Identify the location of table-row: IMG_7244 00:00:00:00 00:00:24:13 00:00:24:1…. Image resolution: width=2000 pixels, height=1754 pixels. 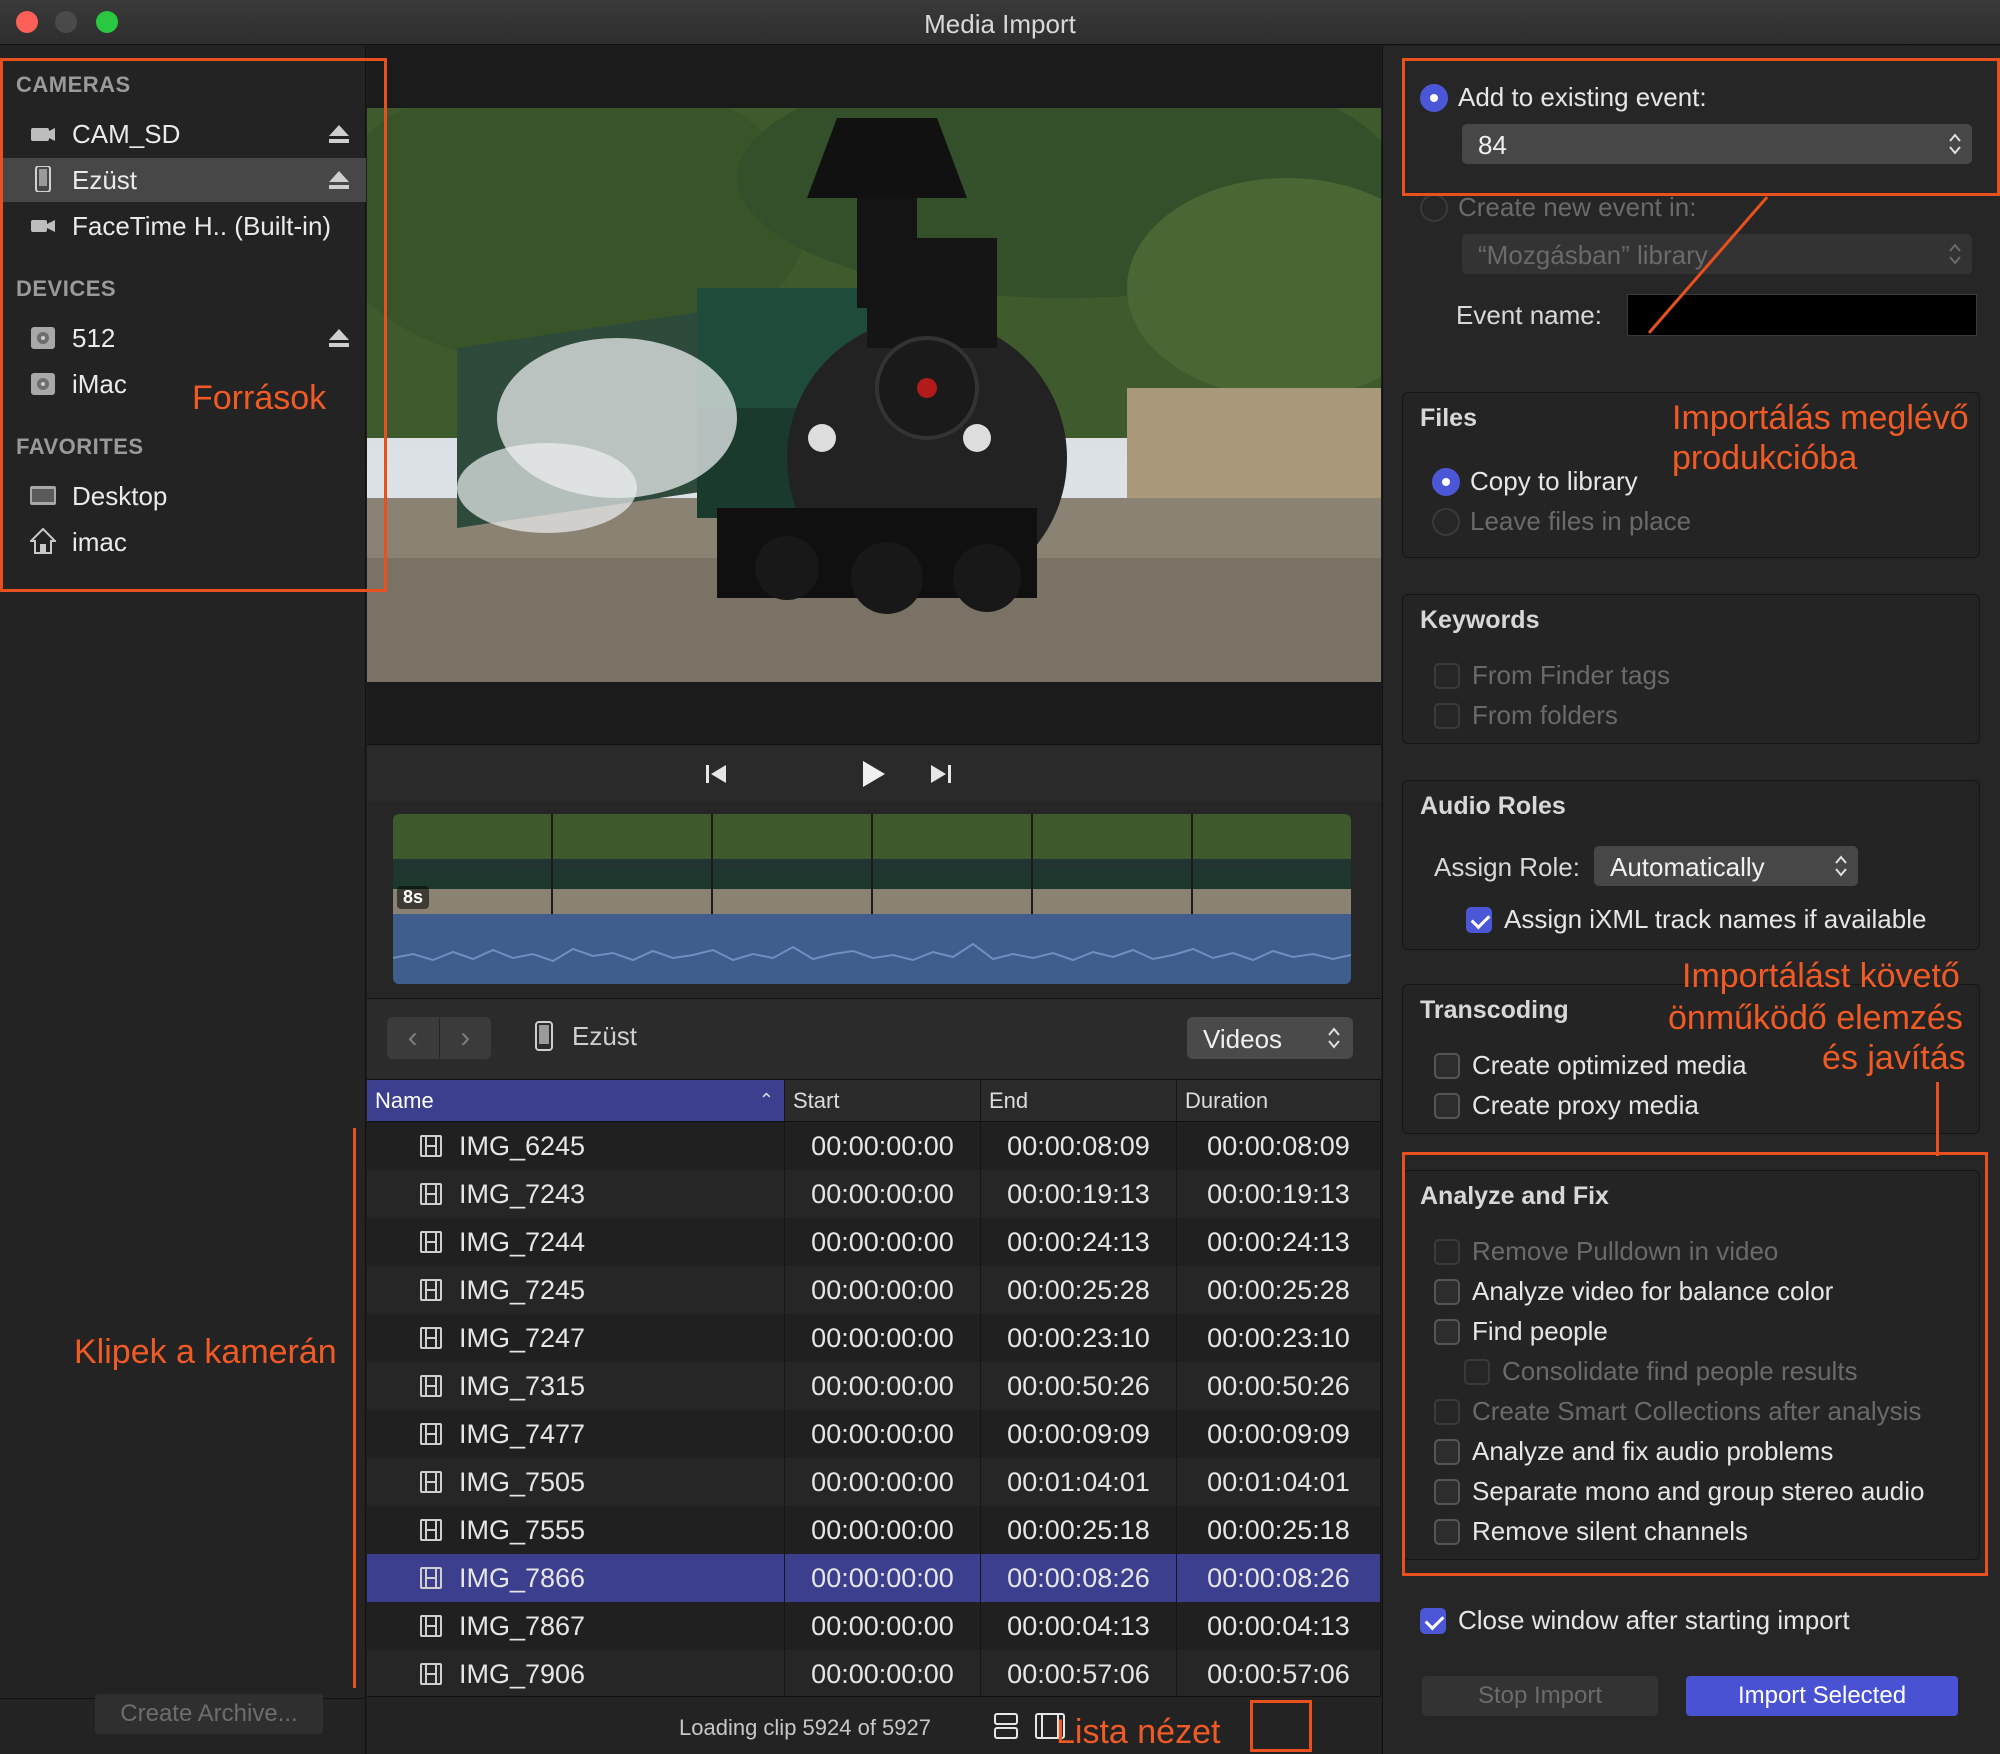
(874, 1242).